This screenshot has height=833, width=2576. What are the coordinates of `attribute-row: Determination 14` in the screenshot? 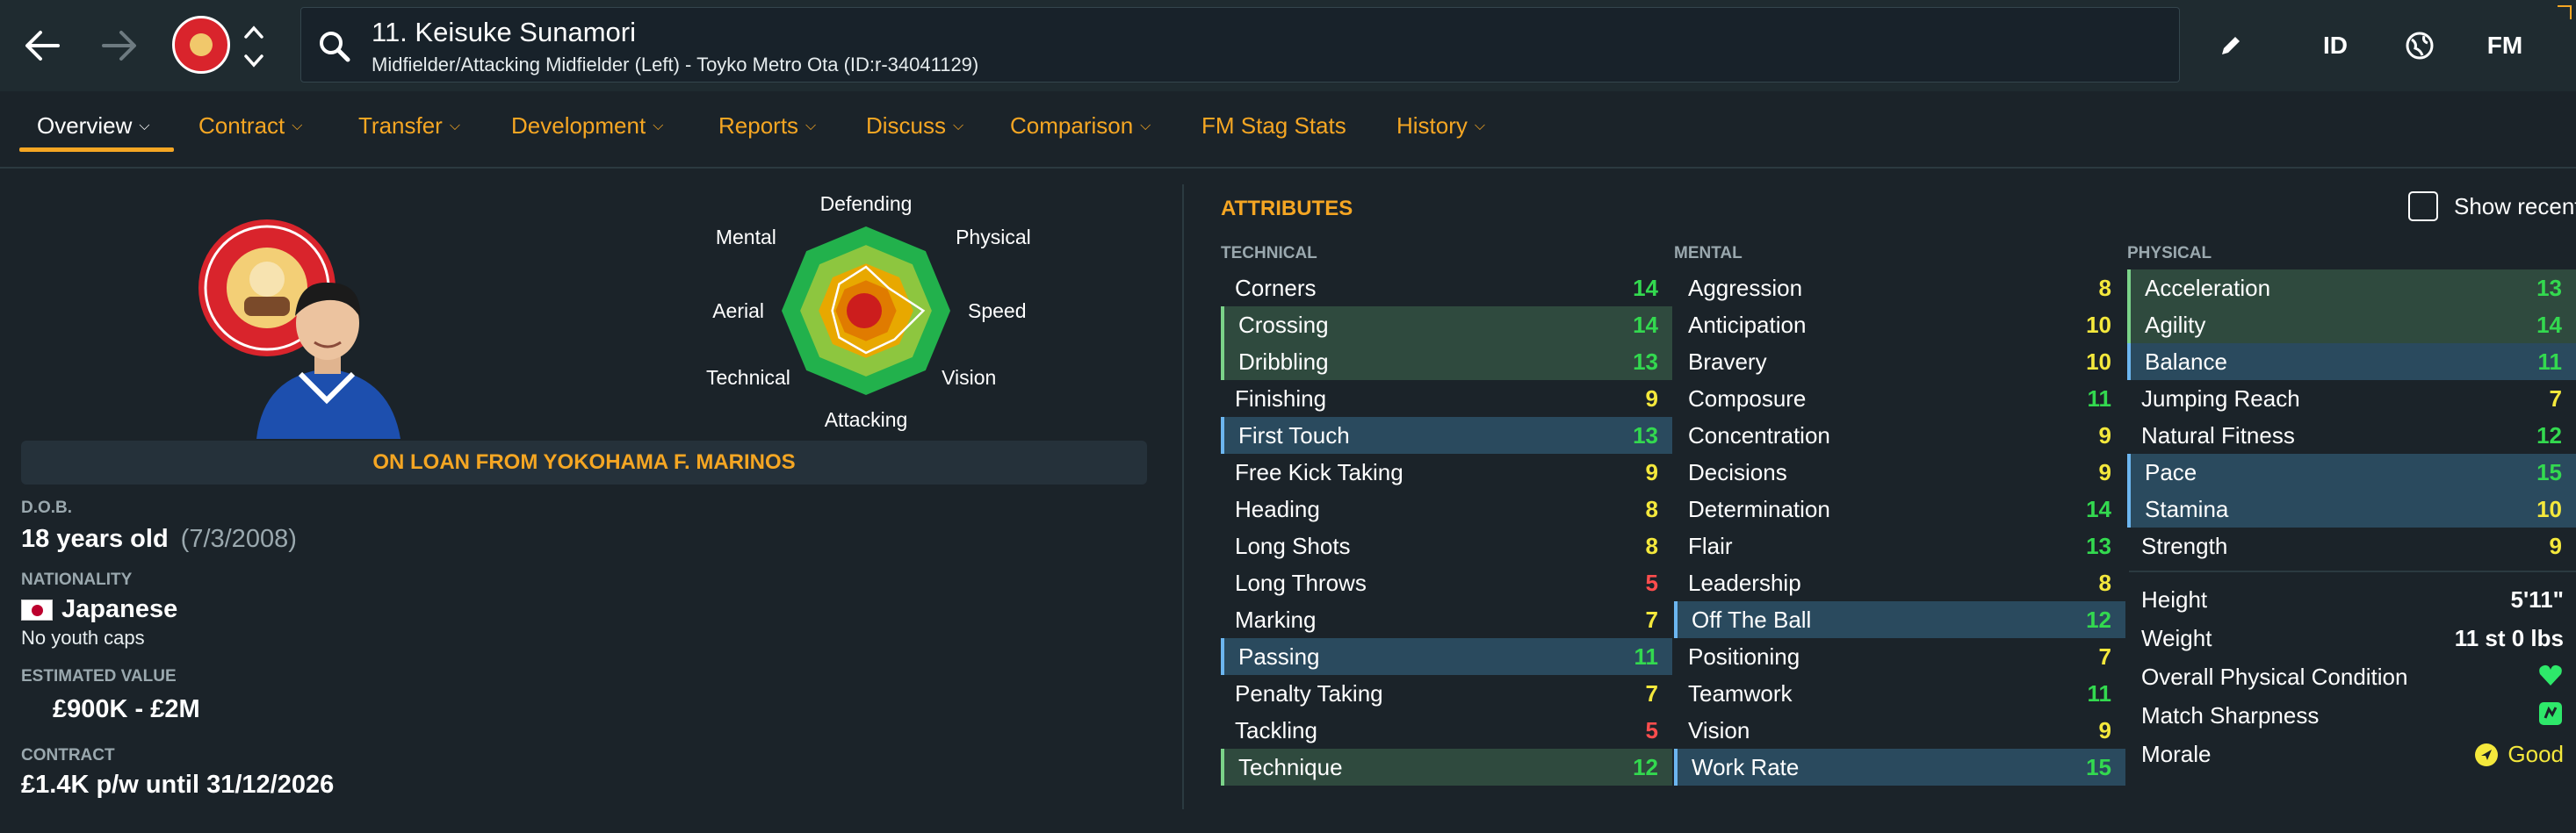 It's located at (1899, 509).